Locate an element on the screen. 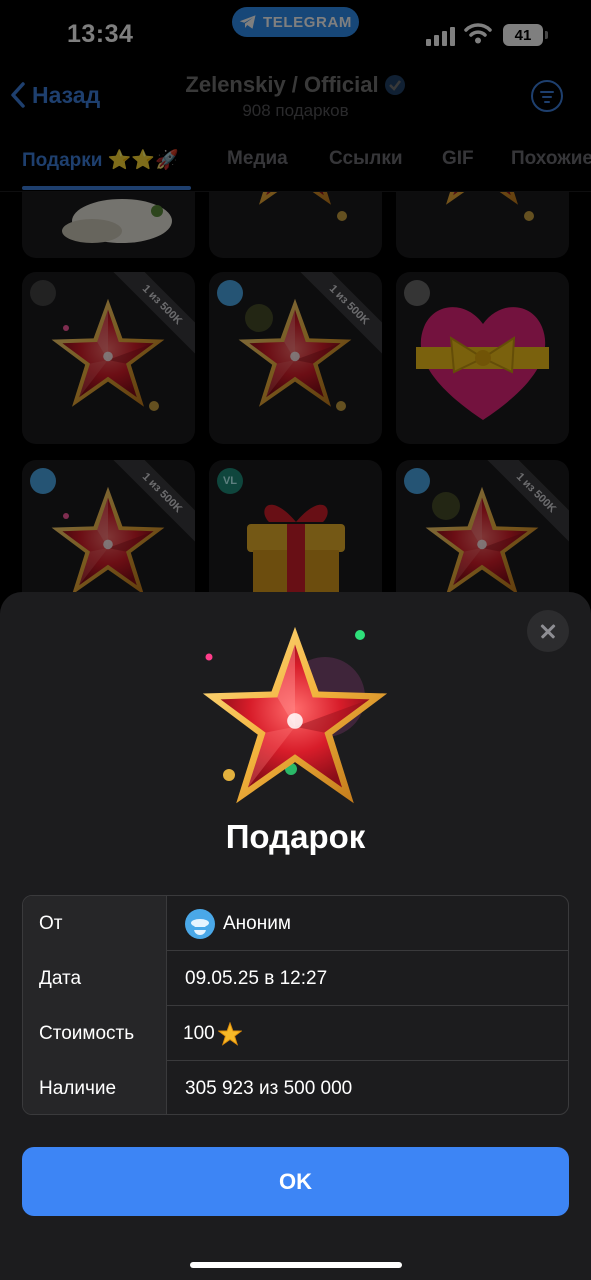  info-row-date: Дата 09.05.25 в 12:27 is located at coordinates (295, 978).